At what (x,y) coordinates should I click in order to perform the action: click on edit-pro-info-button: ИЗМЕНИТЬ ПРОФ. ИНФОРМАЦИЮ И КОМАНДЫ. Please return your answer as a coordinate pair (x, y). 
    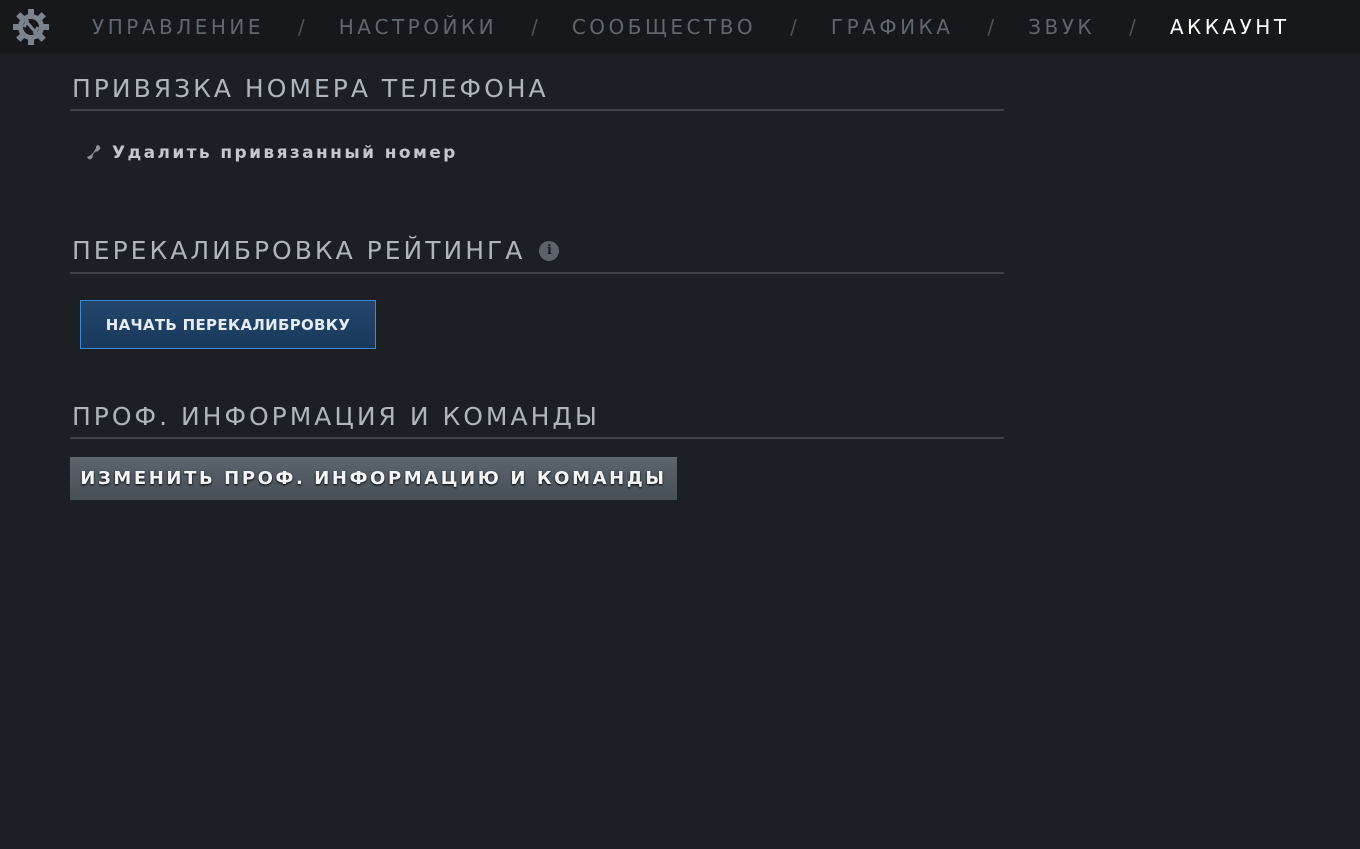
    Looking at the image, I should click on (373, 478).